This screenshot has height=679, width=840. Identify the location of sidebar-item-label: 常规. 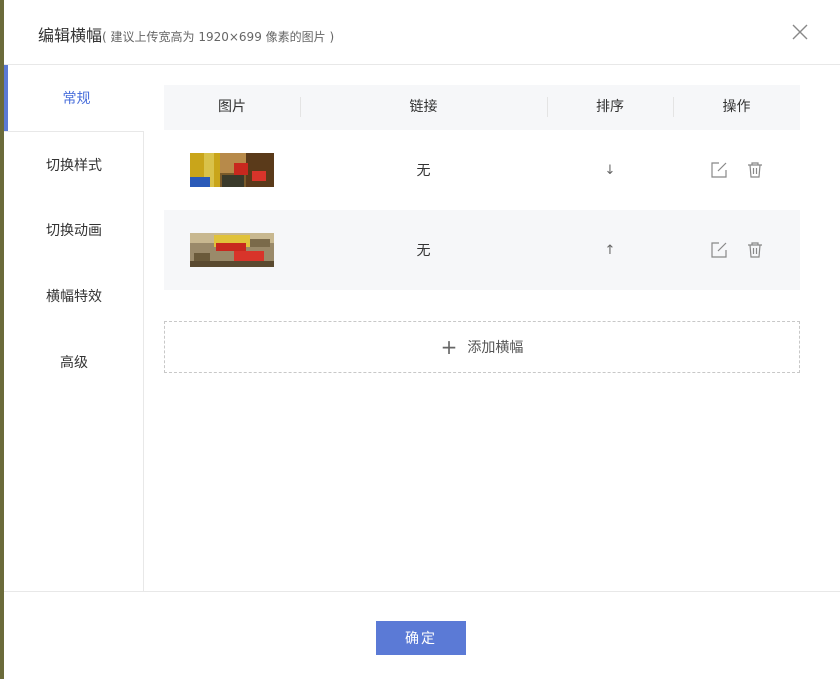
(76, 99).